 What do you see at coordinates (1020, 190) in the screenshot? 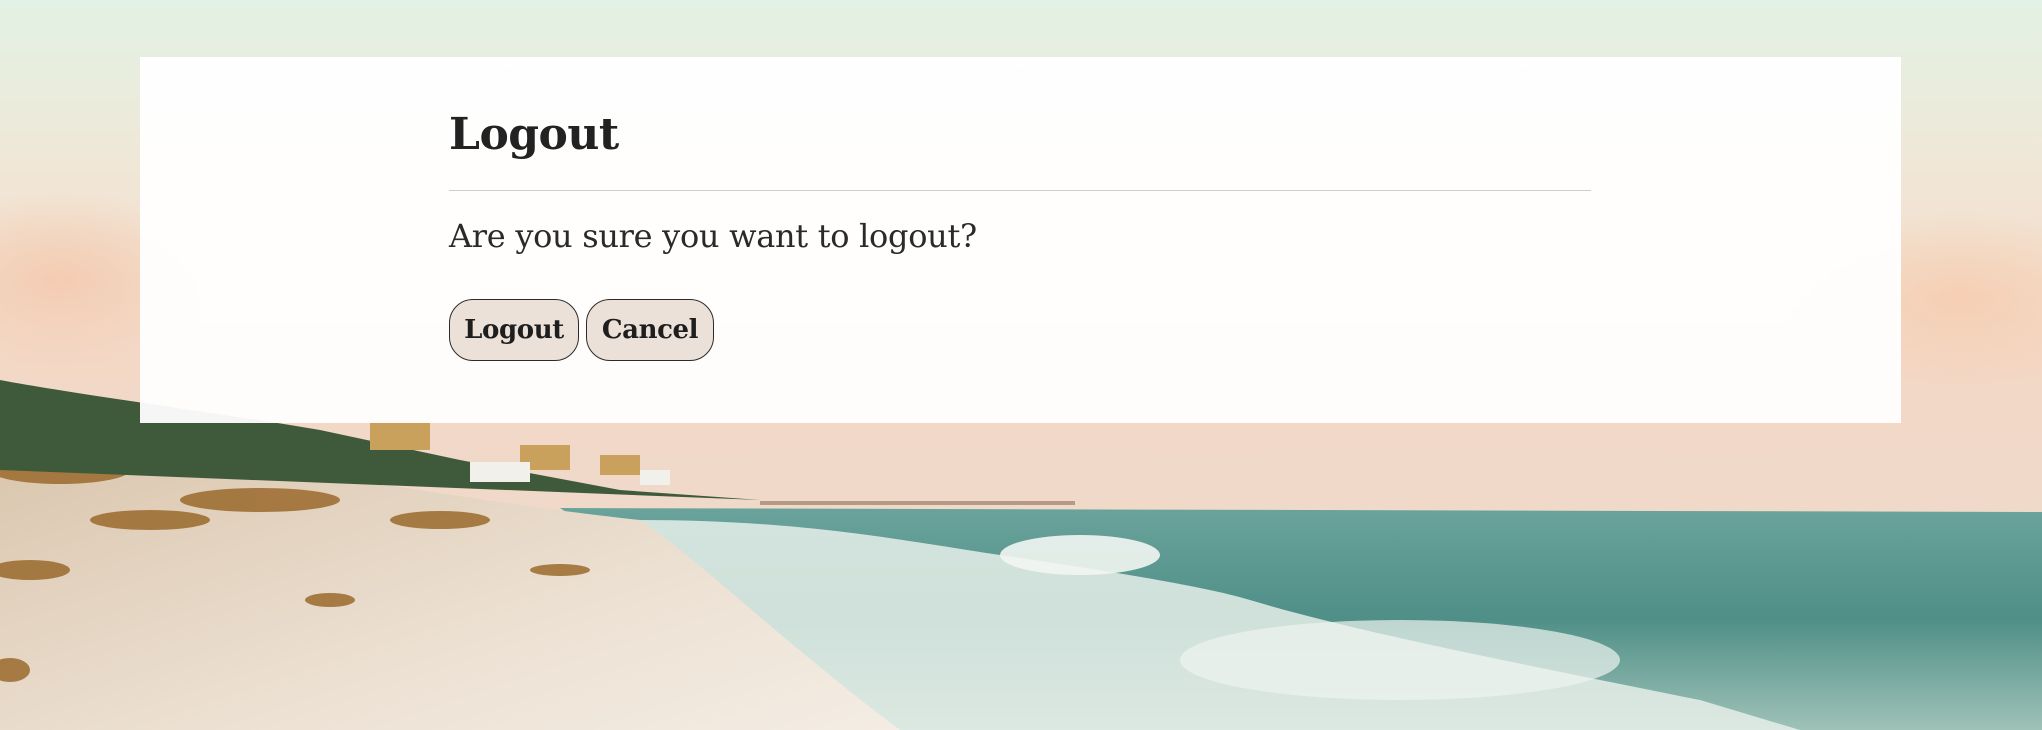
I see `title-divider` at bounding box center [1020, 190].